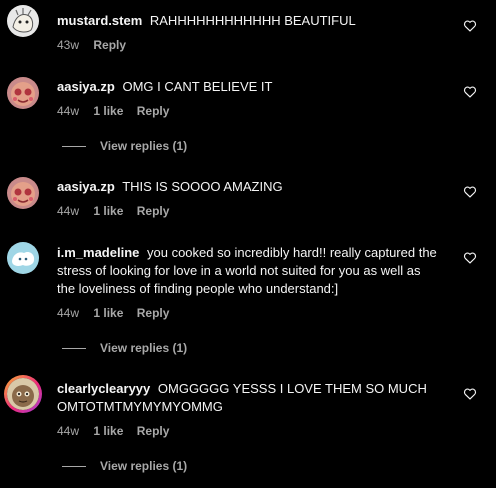 The height and width of the screenshot is (488, 496). I want to click on avatar-with-story-ring, so click(23, 394).